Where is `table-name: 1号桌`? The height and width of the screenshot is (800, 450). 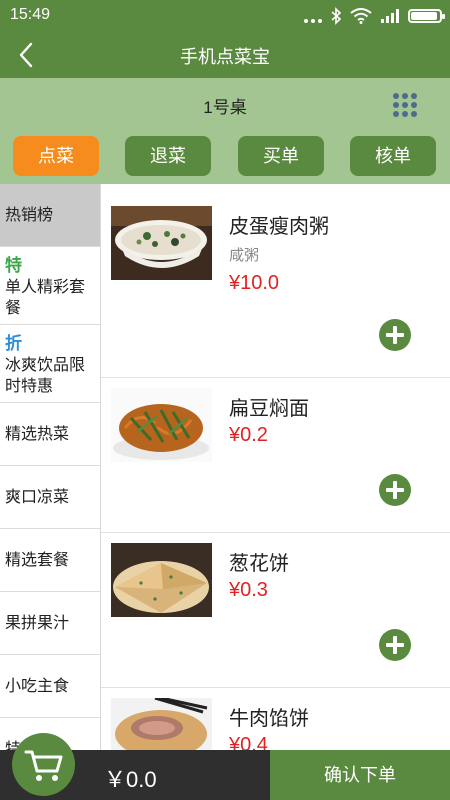 table-name: 1号桌 is located at coordinates (225, 107).